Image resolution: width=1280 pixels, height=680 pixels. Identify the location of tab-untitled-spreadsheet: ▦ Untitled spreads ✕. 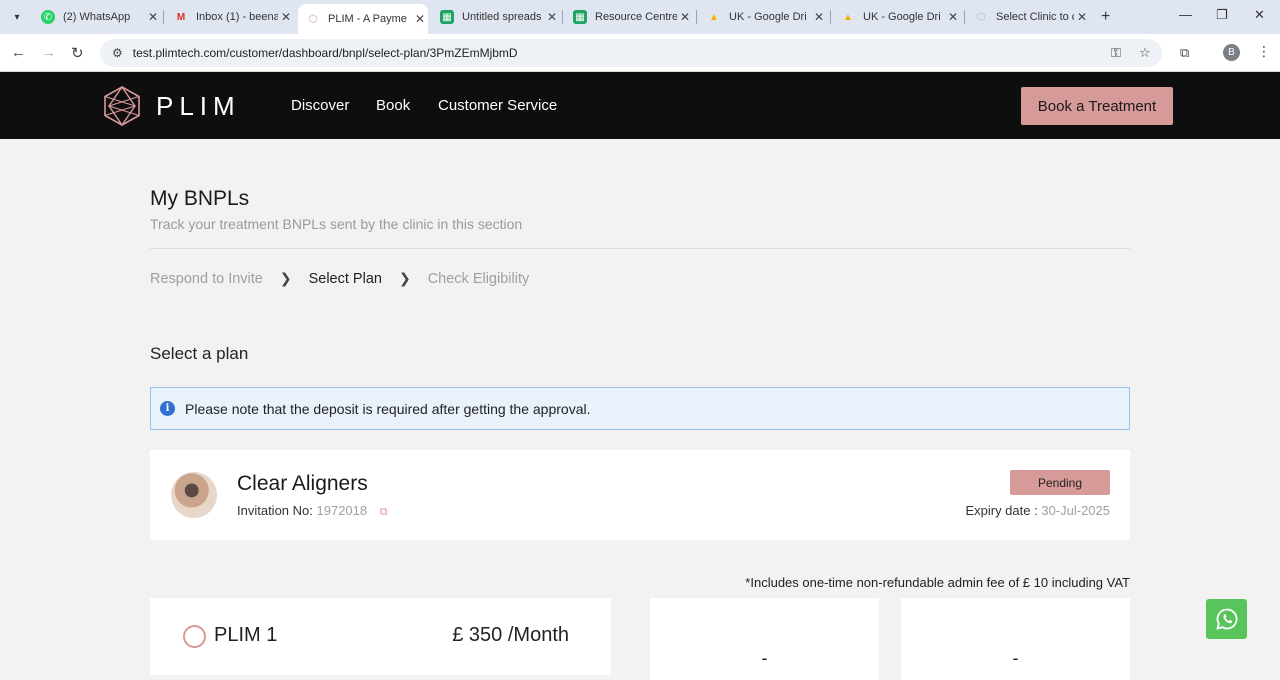
(496, 17).